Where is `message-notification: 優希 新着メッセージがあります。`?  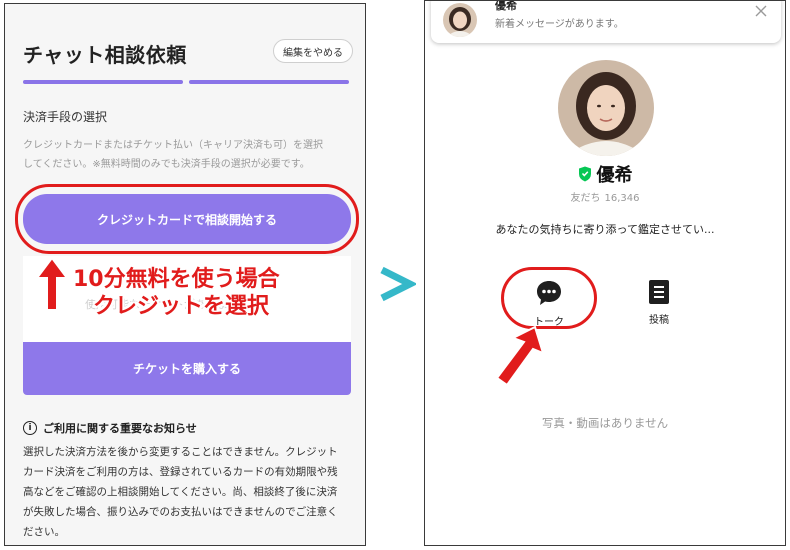
message-notification: 優希 新着メッセージがあります。 is located at coordinates (606, 21).